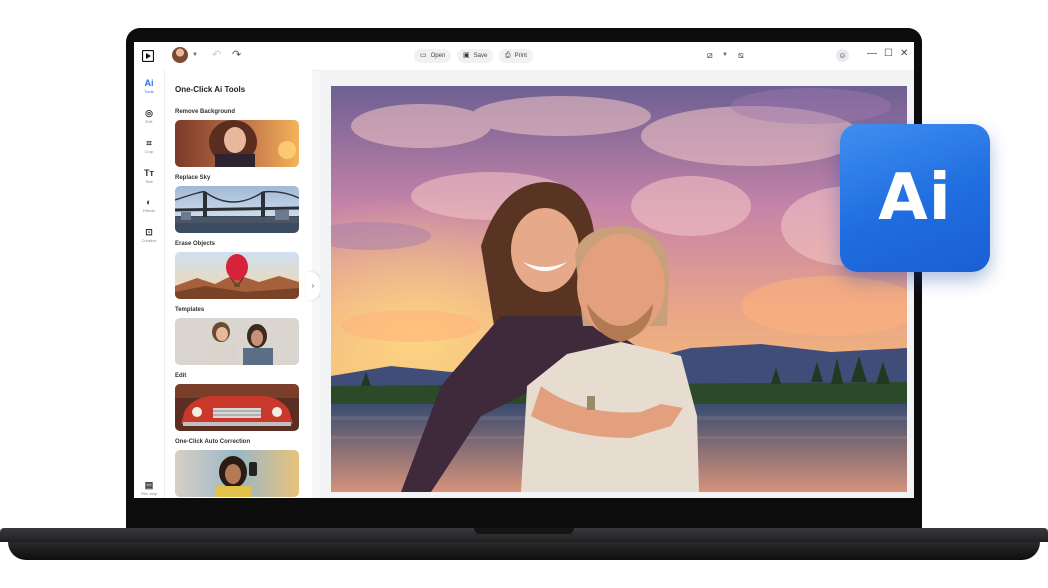 This screenshot has height=588, width=1048. What do you see at coordinates (741, 55) in the screenshot?
I see `compare-icon: ⧅` at bounding box center [741, 55].